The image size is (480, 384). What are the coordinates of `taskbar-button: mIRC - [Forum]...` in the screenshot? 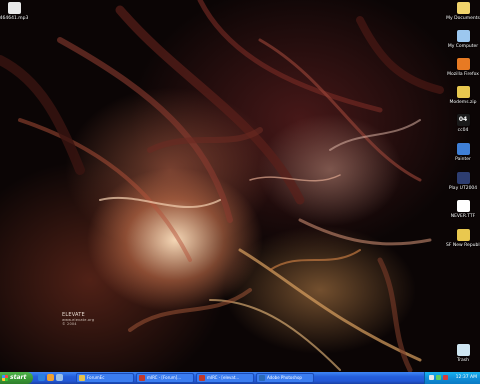 It's located at (165, 378).